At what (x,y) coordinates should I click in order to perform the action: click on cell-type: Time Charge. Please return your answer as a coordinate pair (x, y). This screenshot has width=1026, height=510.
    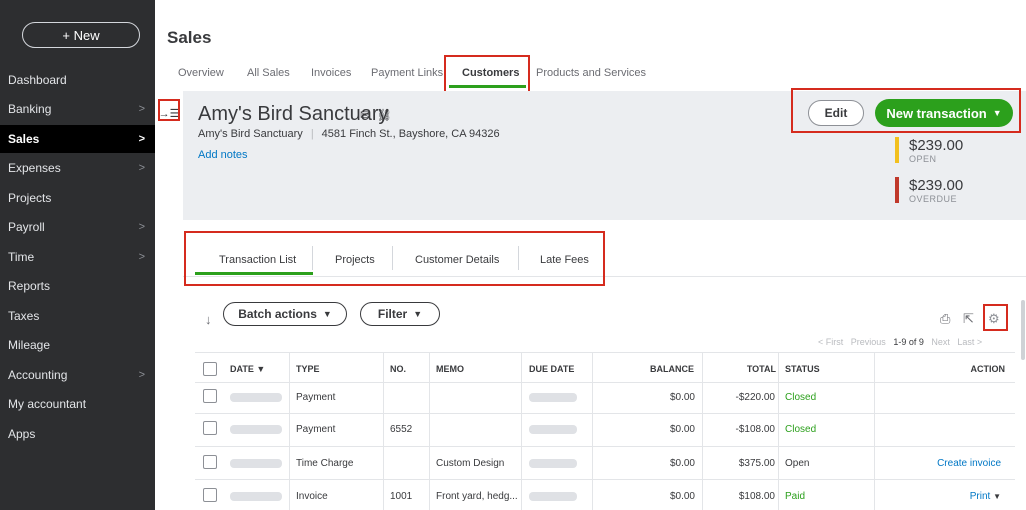
    Looking at the image, I should click on (325, 463).